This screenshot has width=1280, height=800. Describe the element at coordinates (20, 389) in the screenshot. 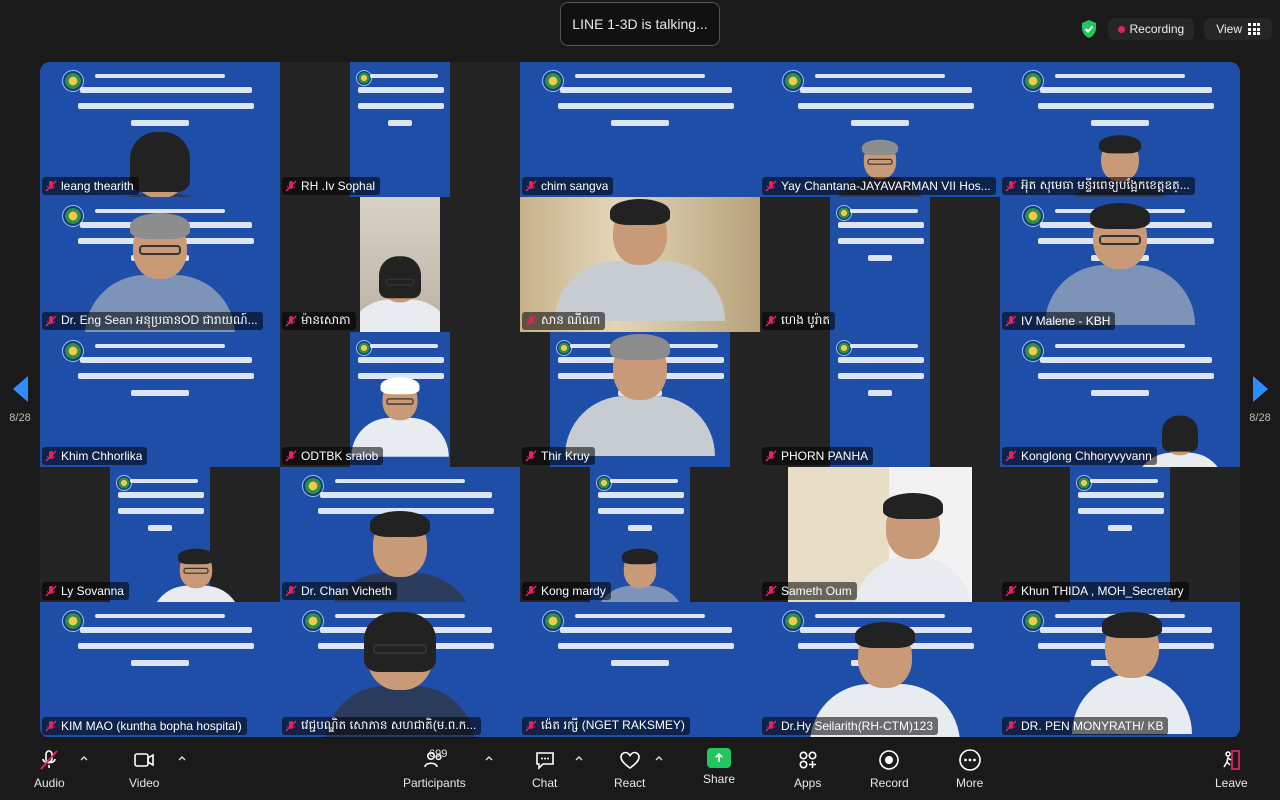

I see `arrow-left-icon` at that location.